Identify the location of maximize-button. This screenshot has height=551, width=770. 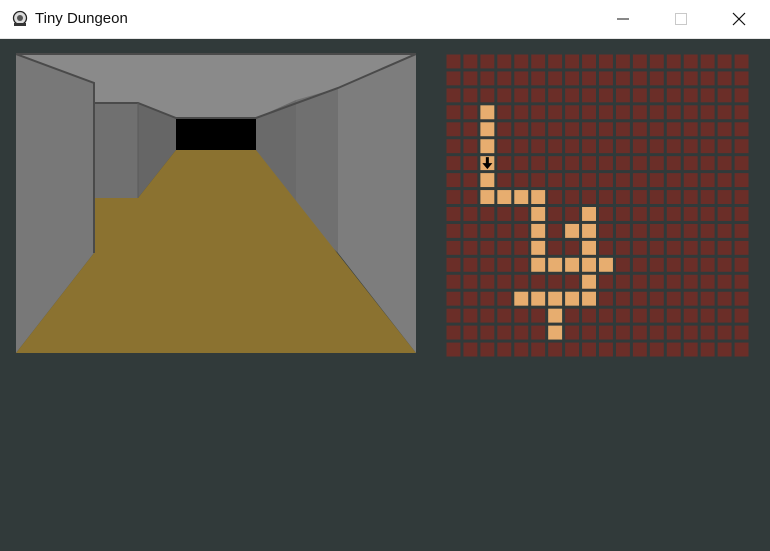
(681, 19).